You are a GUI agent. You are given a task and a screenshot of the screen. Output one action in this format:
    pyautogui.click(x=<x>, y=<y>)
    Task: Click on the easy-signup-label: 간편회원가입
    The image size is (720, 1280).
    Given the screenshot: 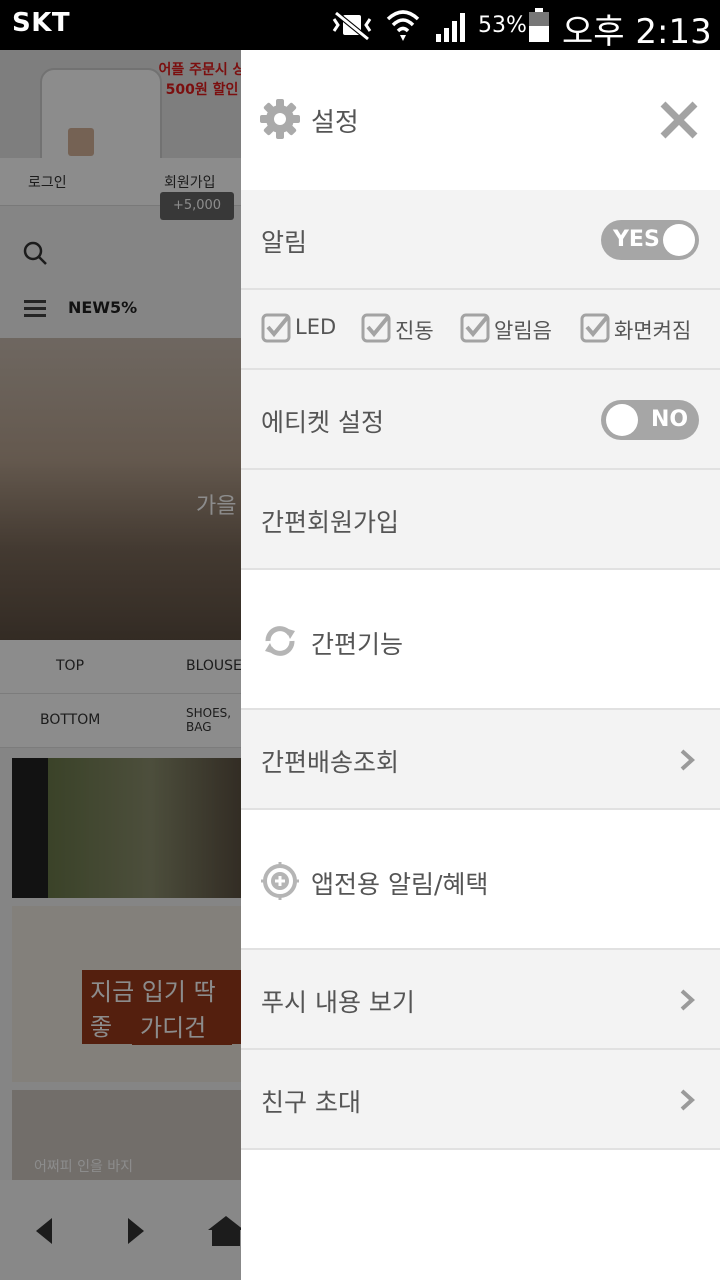 What is the action you would take?
    pyautogui.click(x=330, y=522)
    